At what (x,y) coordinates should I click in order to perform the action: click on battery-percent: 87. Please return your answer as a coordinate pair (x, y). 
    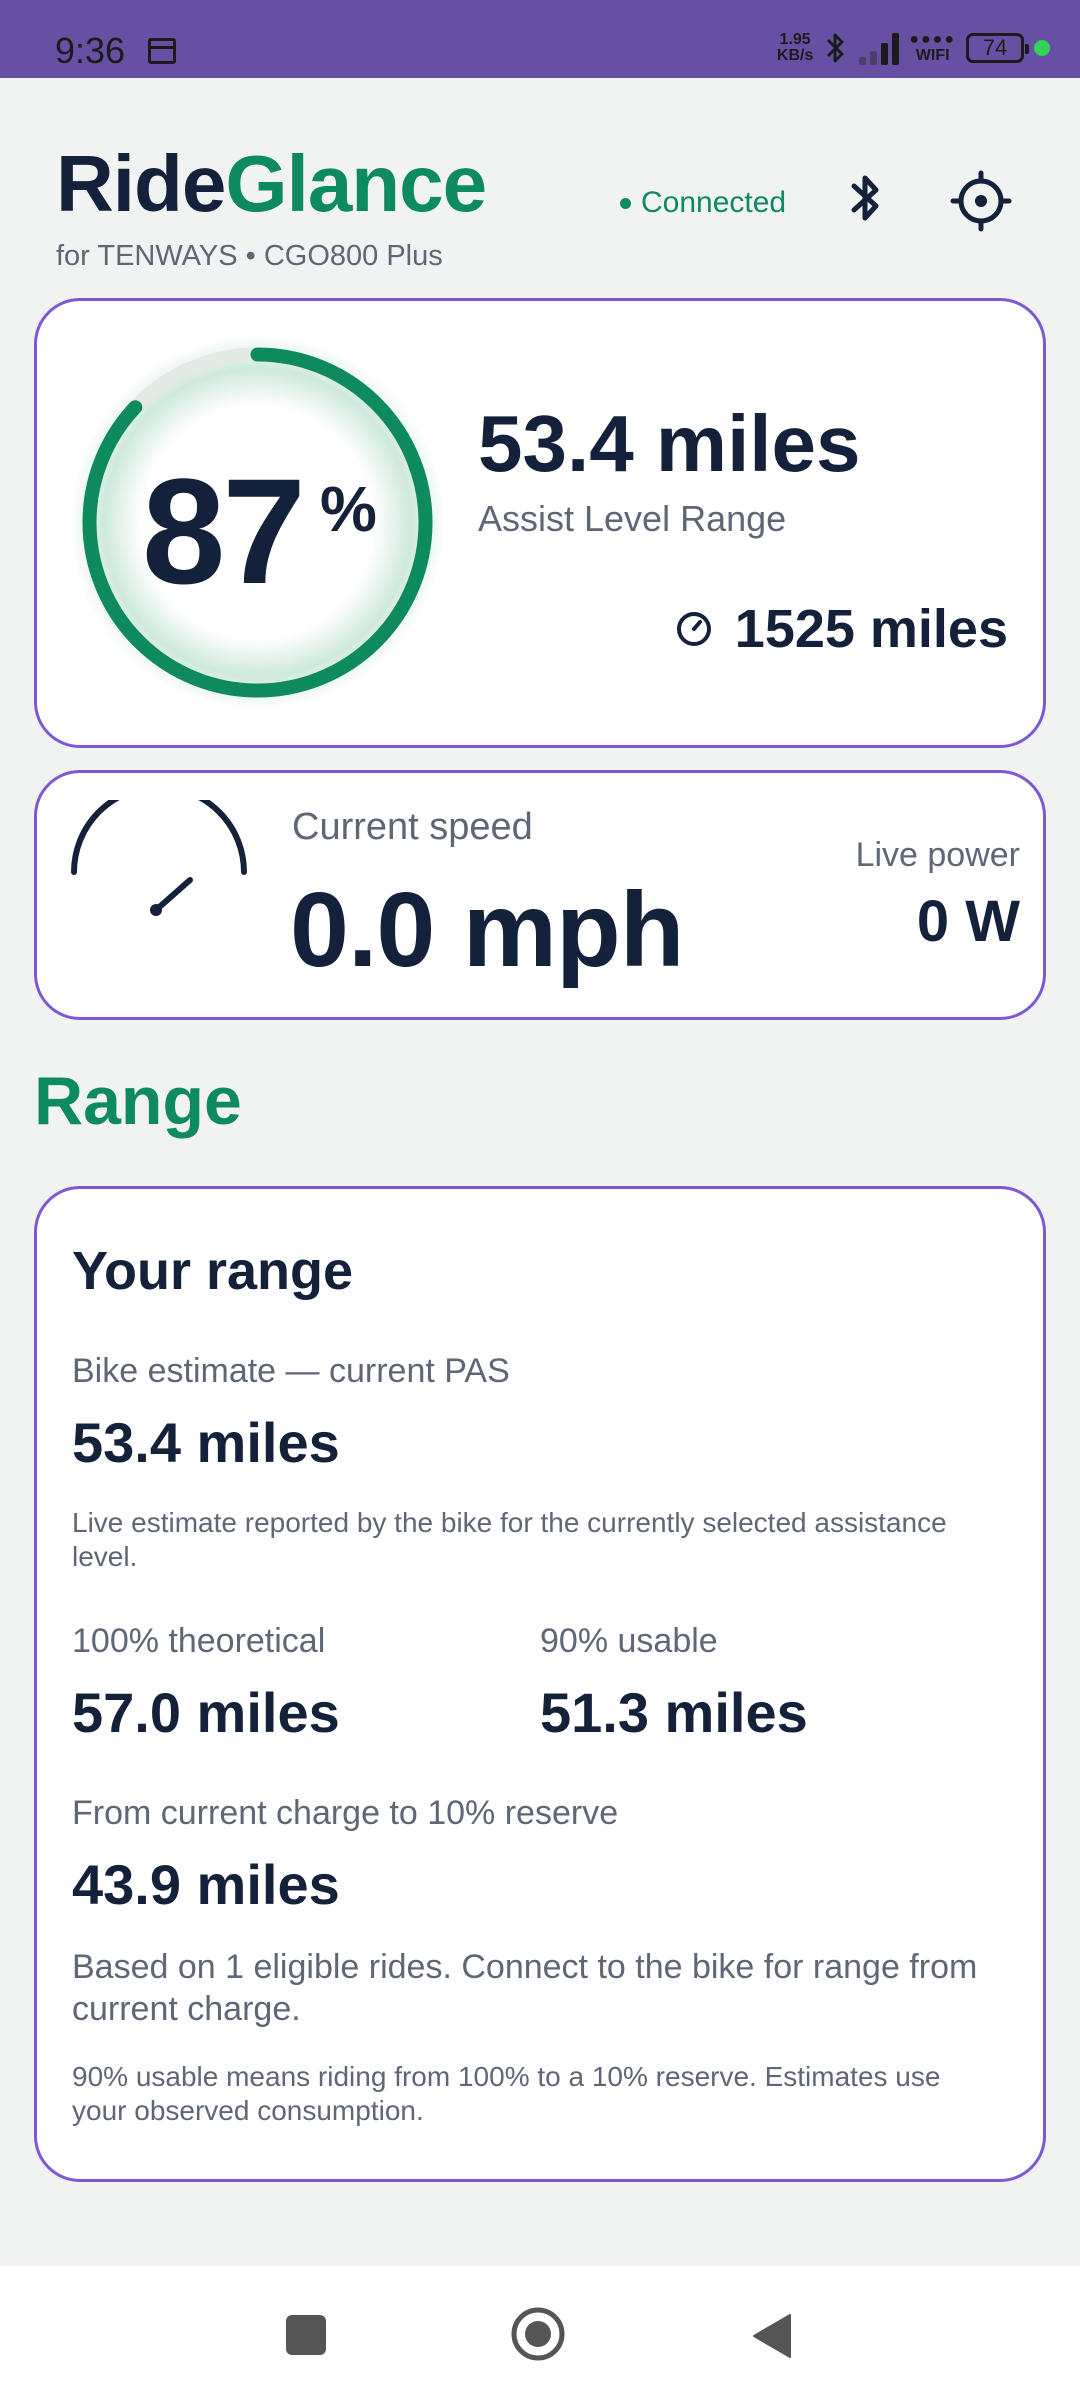
    Looking at the image, I should click on (224, 531).